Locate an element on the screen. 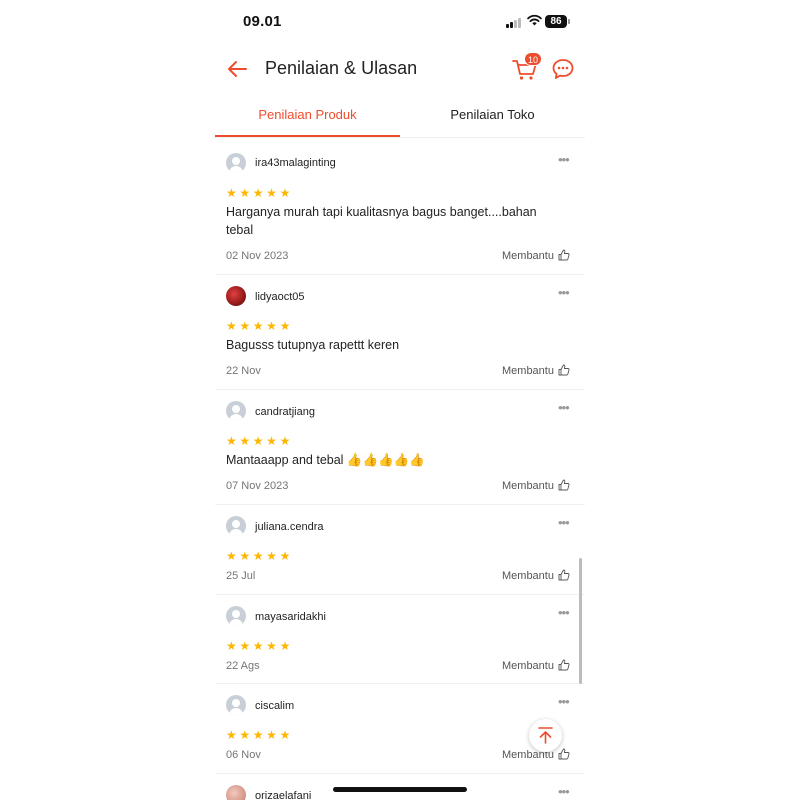 The height and width of the screenshot is (800, 800). page-title: Penilaian & Ulasan is located at coordinates (341, 68).